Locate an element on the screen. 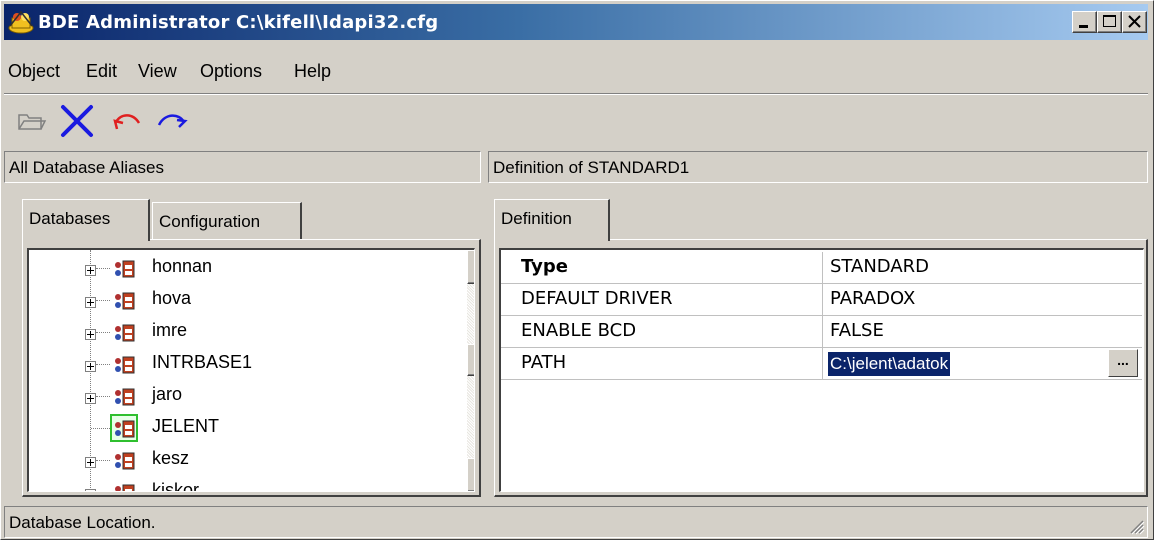 This screenshot has height=540, width=1154. tree-scrollbar is located at coordinates (470, 370).